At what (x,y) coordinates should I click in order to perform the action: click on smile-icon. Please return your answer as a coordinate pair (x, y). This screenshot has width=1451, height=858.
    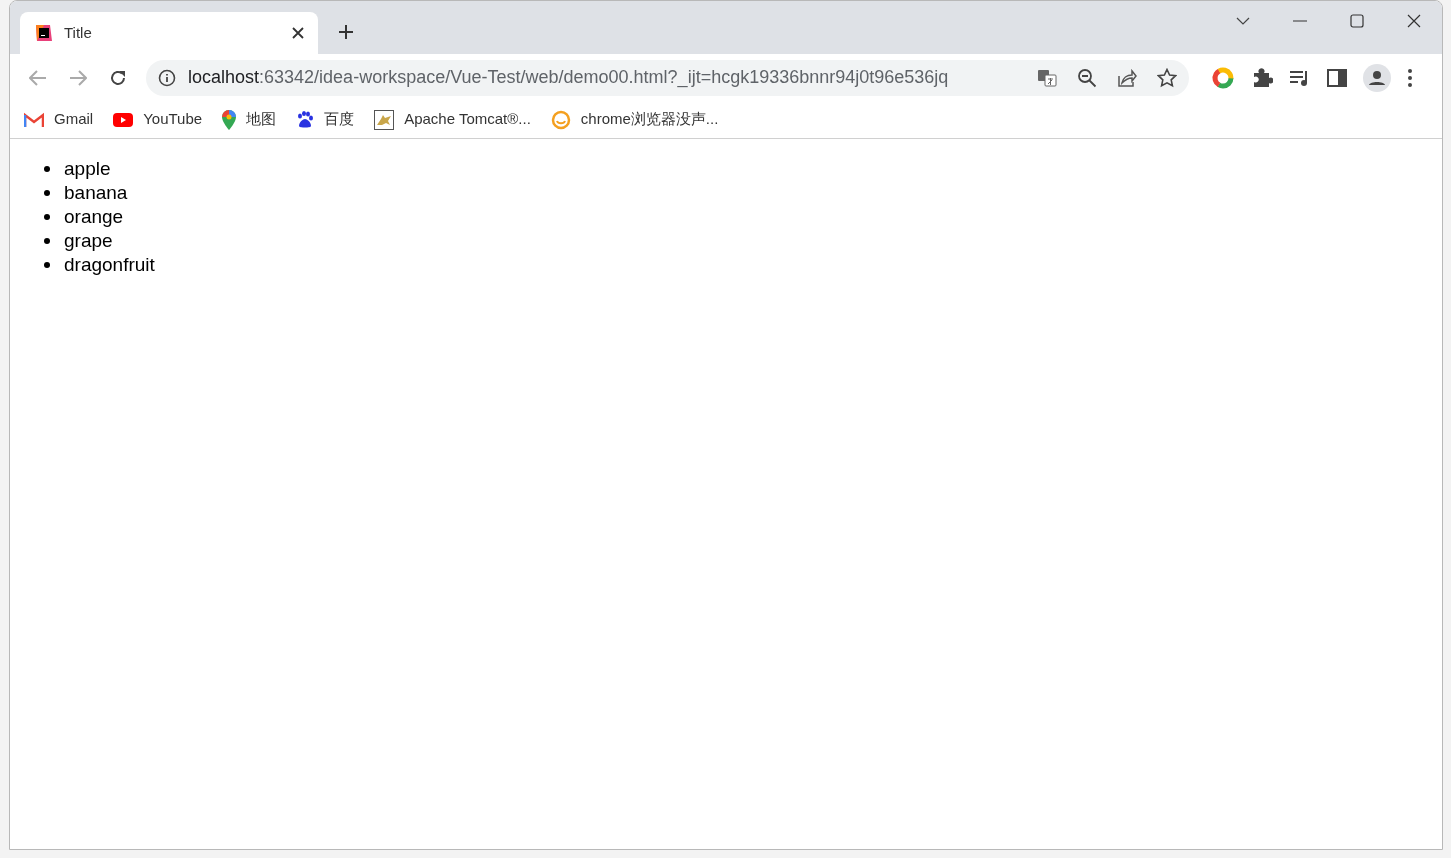
    Looking at the image, I should click on (560, 119).